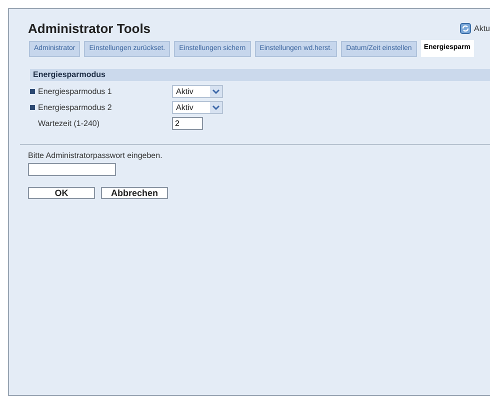 This screenshot has height=404, width=490. I want to click on page-title: Administrator Tools, so click(89, 29).